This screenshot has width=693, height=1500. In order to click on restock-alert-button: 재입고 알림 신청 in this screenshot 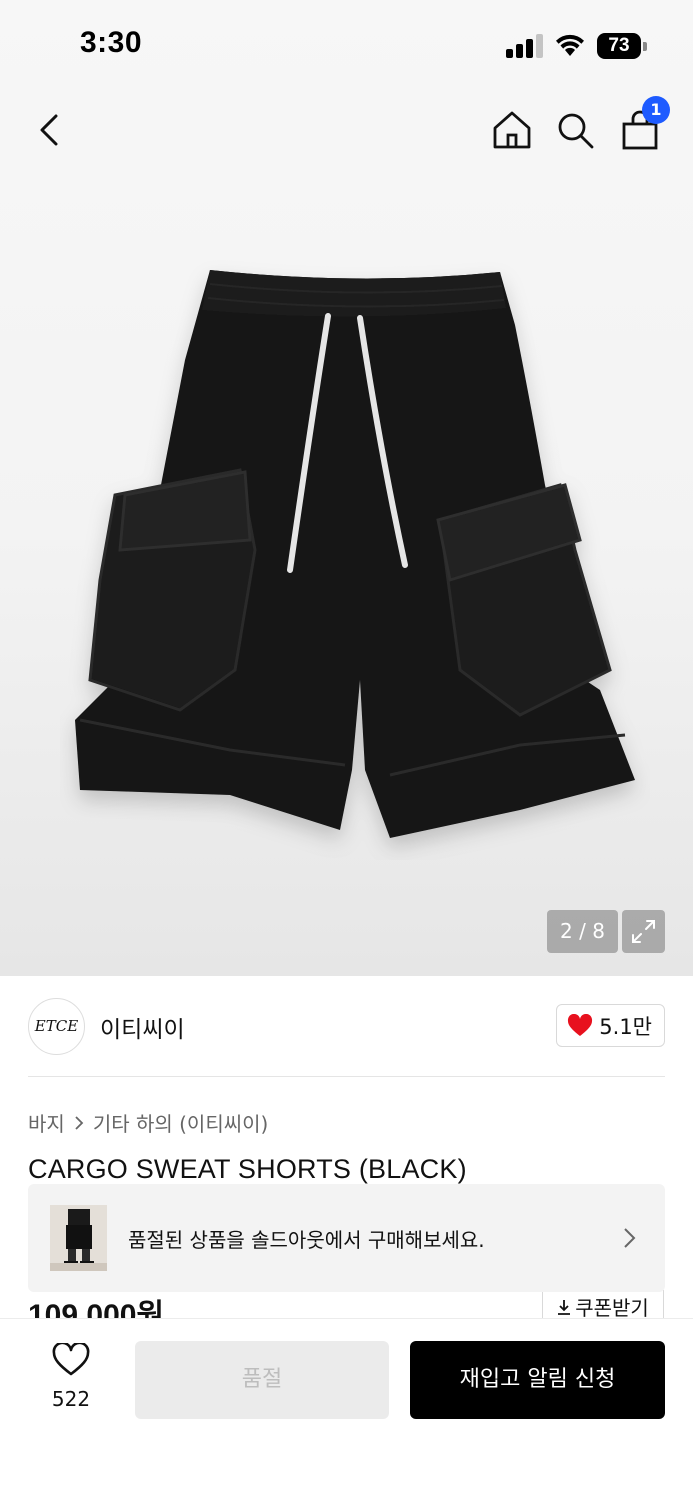, I will do `click(537, 1380)`.